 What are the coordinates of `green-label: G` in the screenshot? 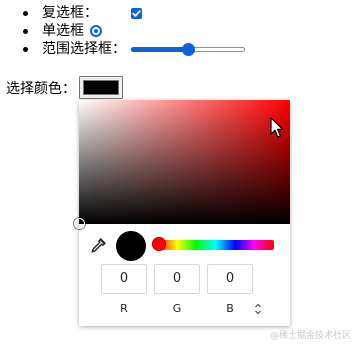 It's located at (177, 308).